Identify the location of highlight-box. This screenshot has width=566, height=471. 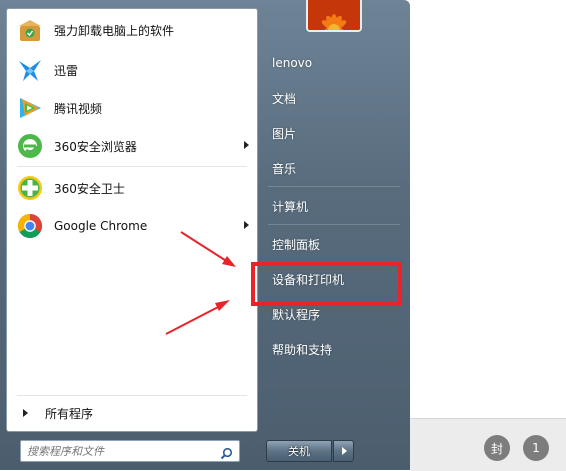
(326, 284).